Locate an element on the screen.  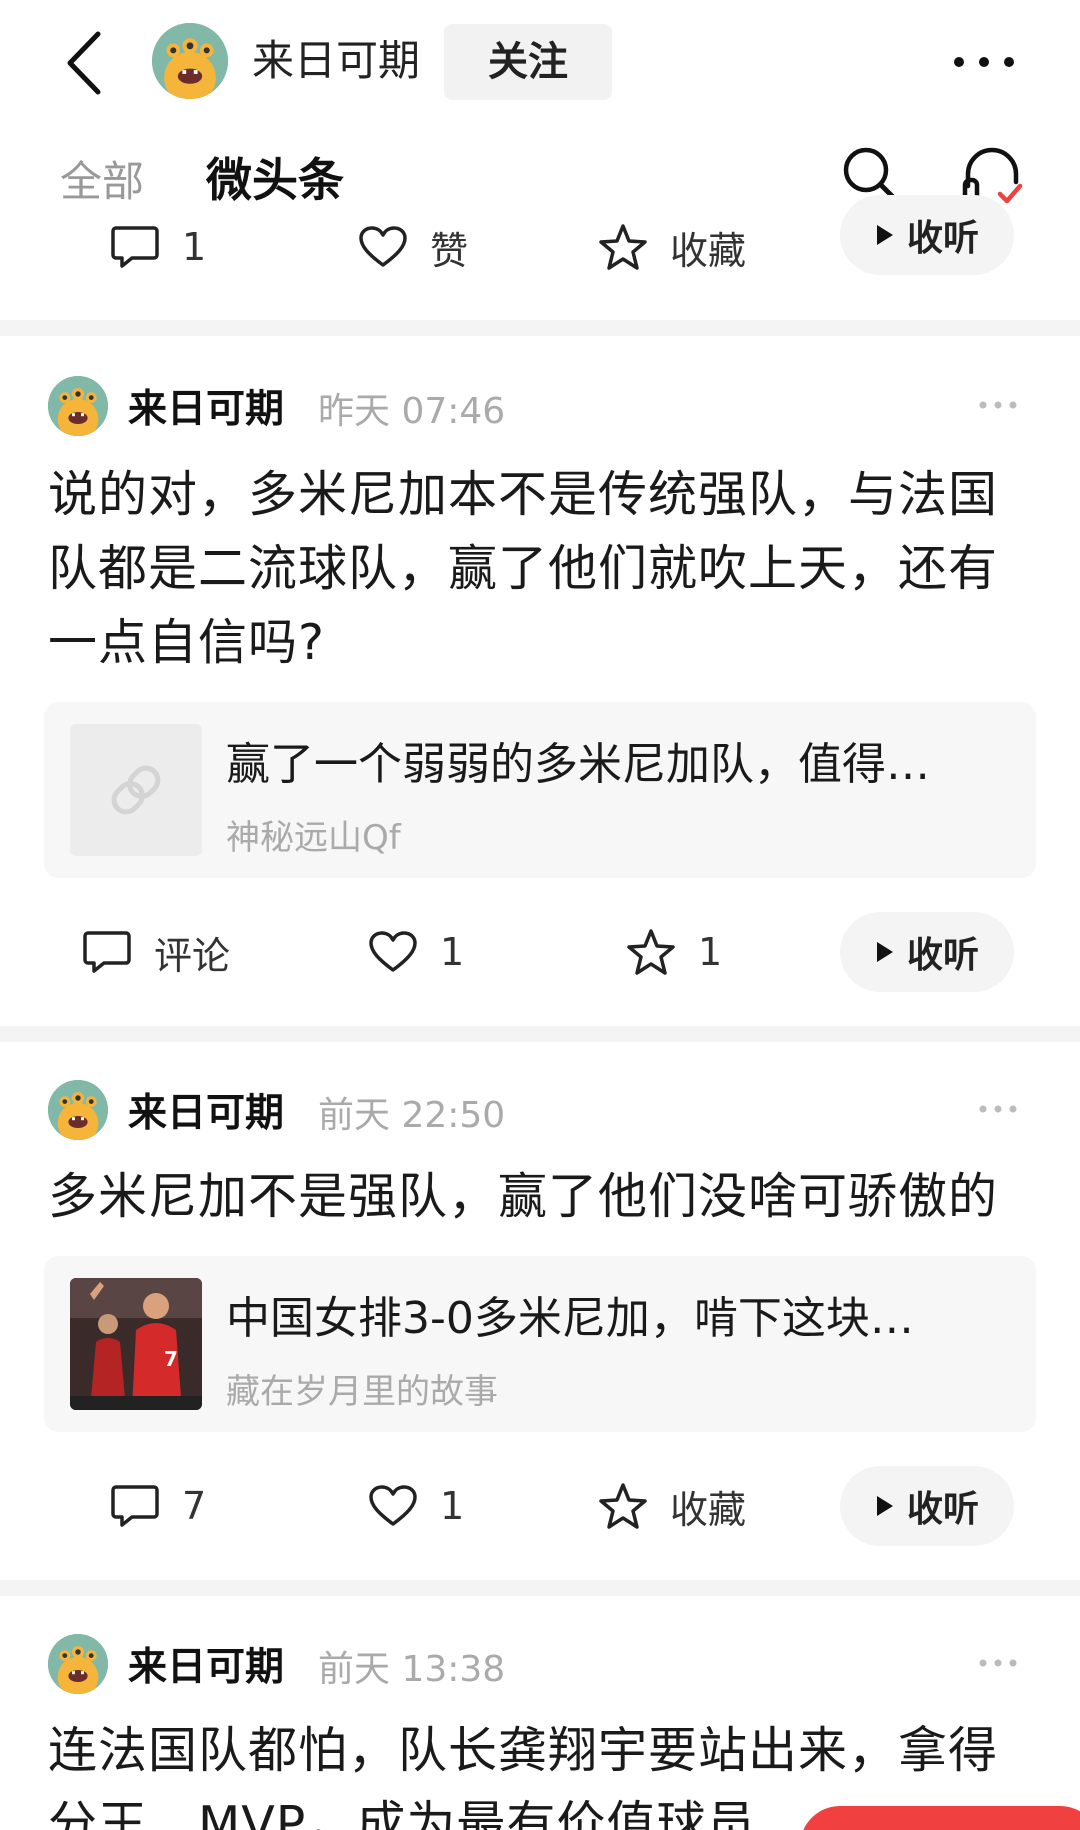
shared-article-card: 7 中国女排3-0多米尼加，啃下这块… 藏在岁月里的故事 is located at coordinates (540, 1344).